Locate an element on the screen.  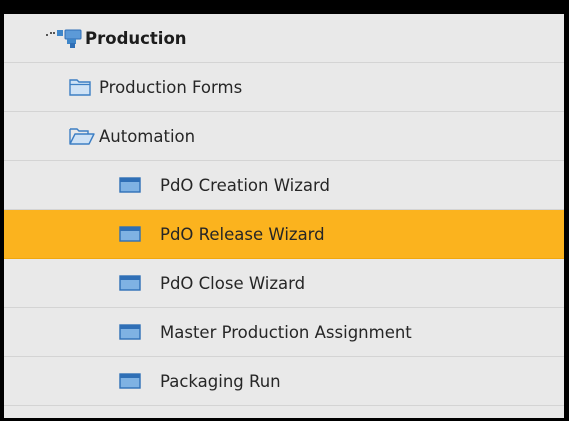
tree-folder-label: Automation is located at coordinates (147, 136).